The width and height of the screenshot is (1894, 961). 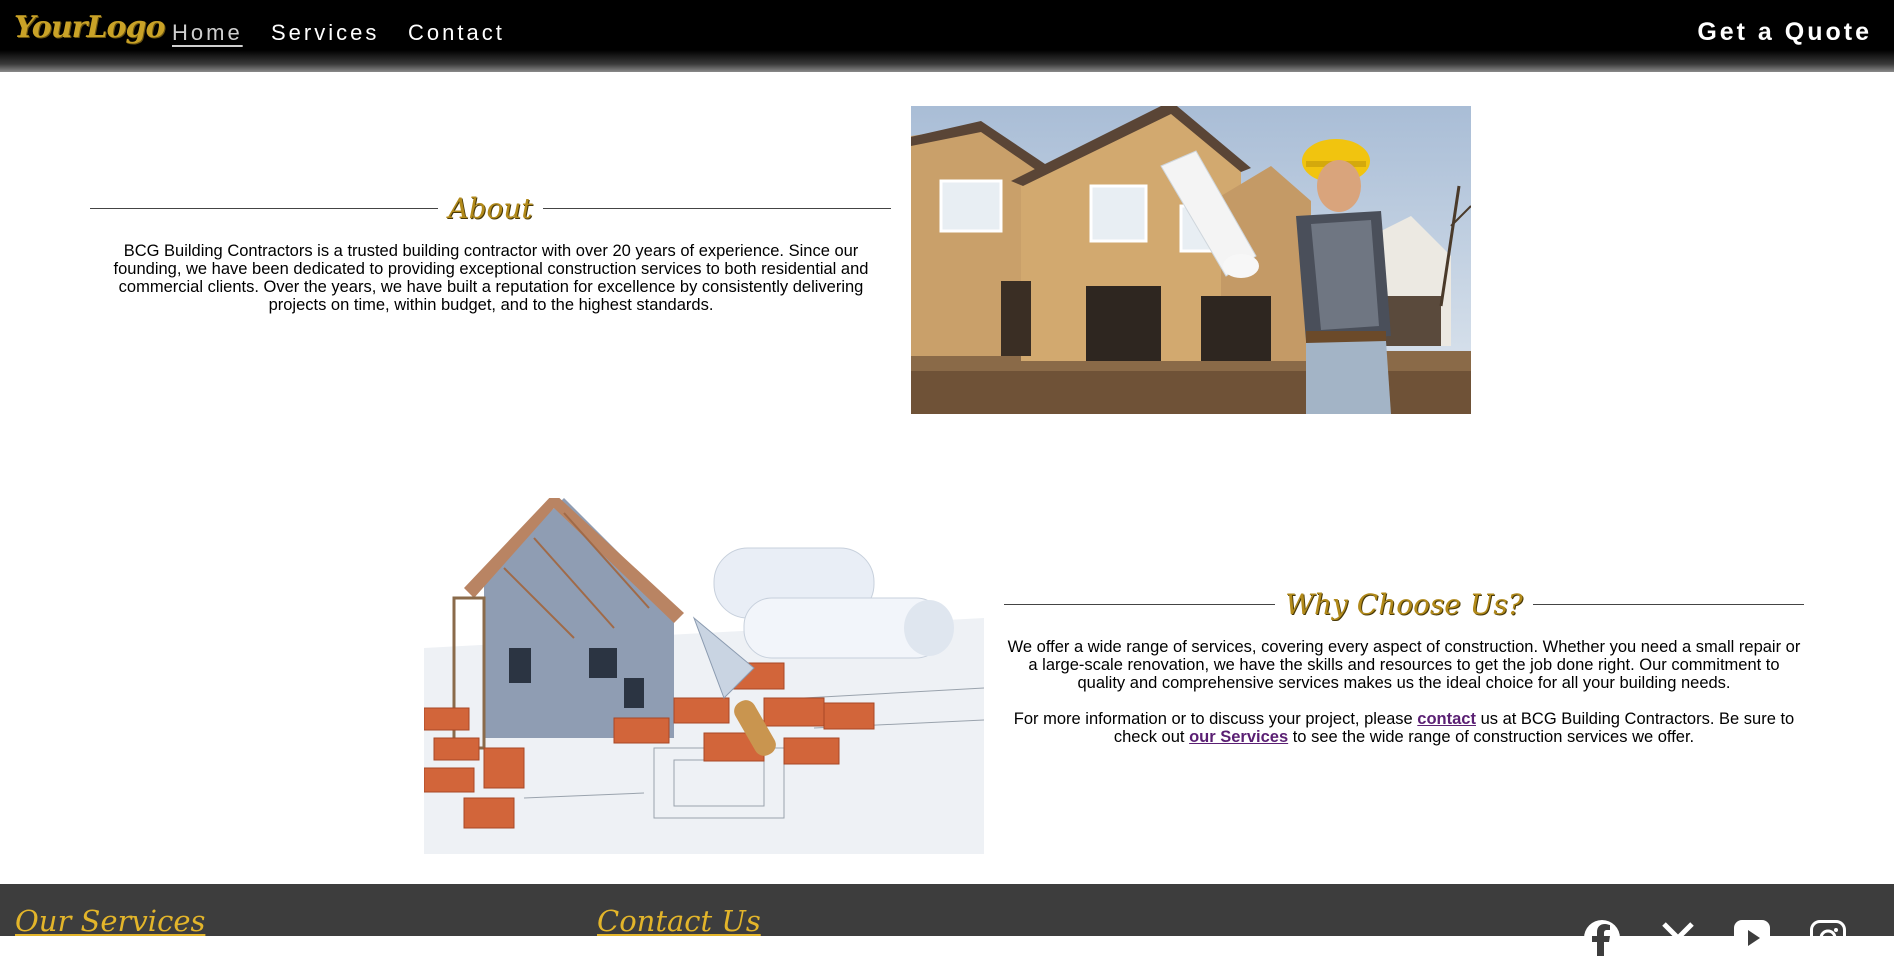 I want to click on youtube-icon, so click(x=1752, y=938).